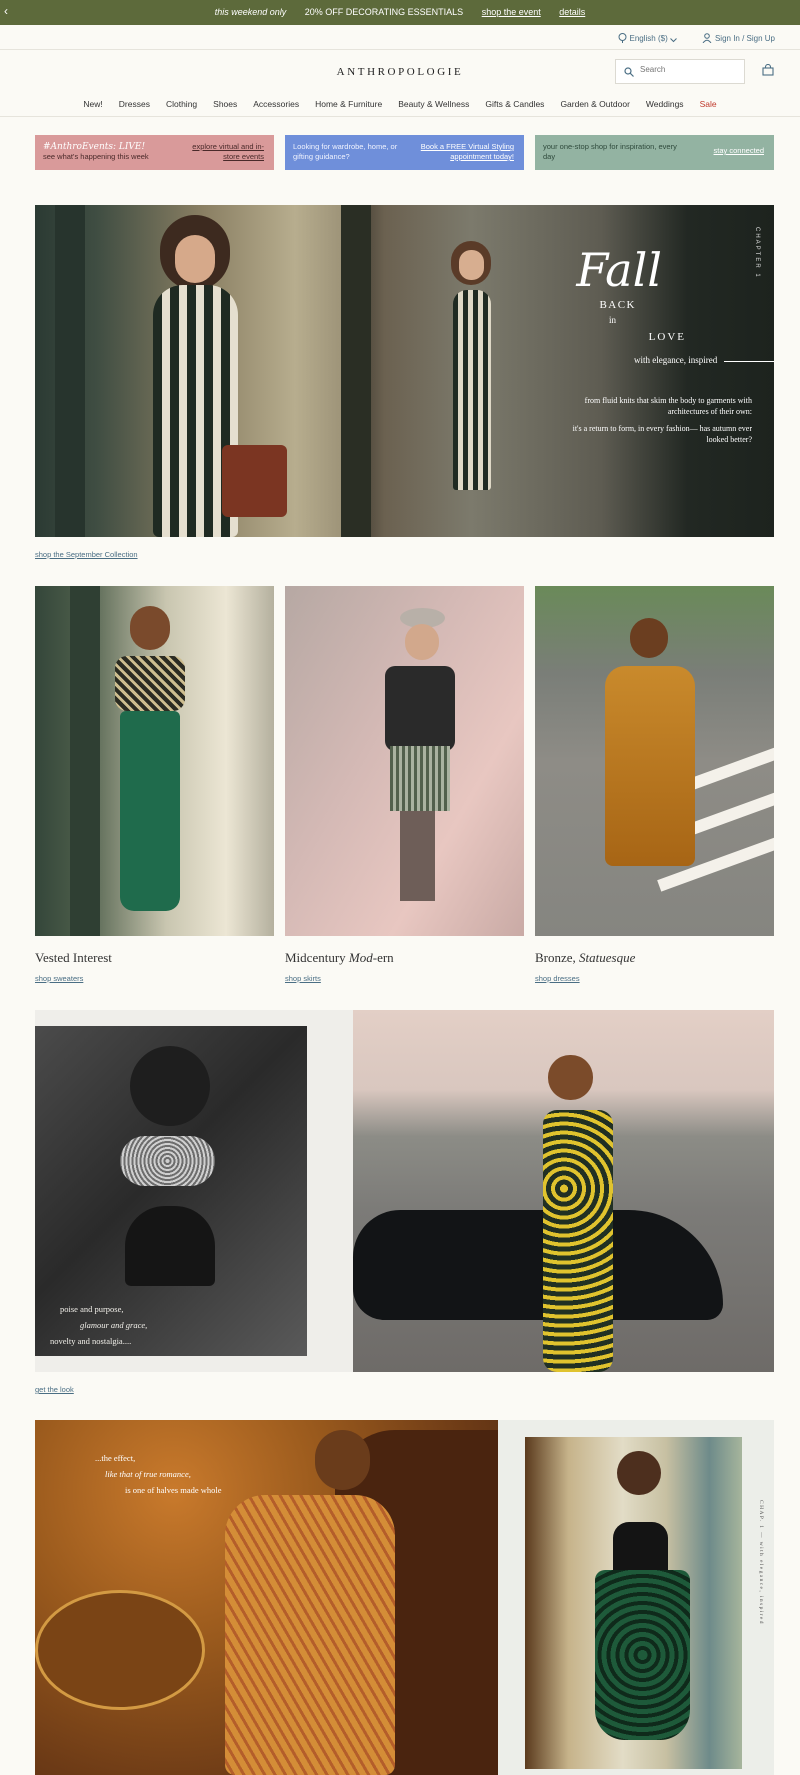 The width and height of the screenshot is (800, 1775). What do you see at coordinates (514, 104) in the screenshot?
I see `nav-item-gifts-candles: Gifts & Candles` at bounding box center [514, 104].